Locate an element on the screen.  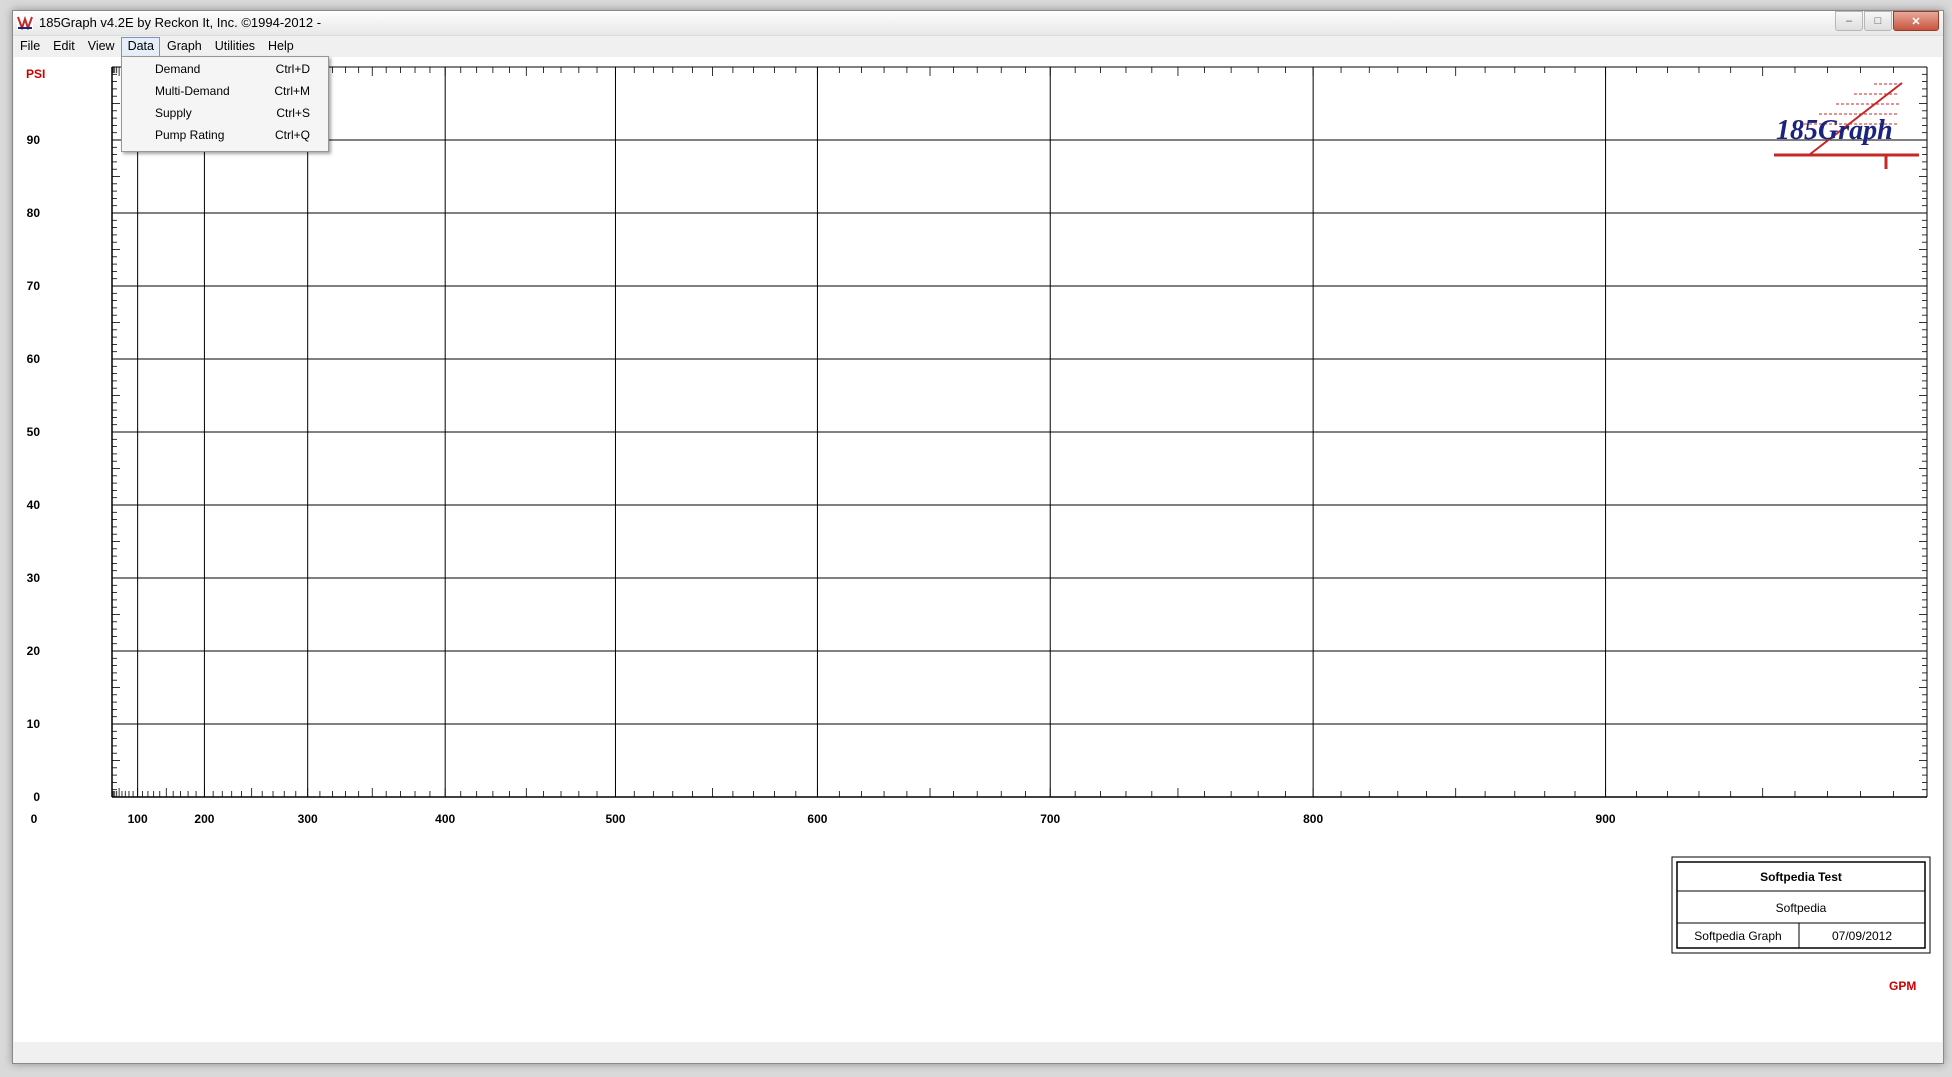
title-block-title: Softpedia Test is located at coordinates (1801, 877).